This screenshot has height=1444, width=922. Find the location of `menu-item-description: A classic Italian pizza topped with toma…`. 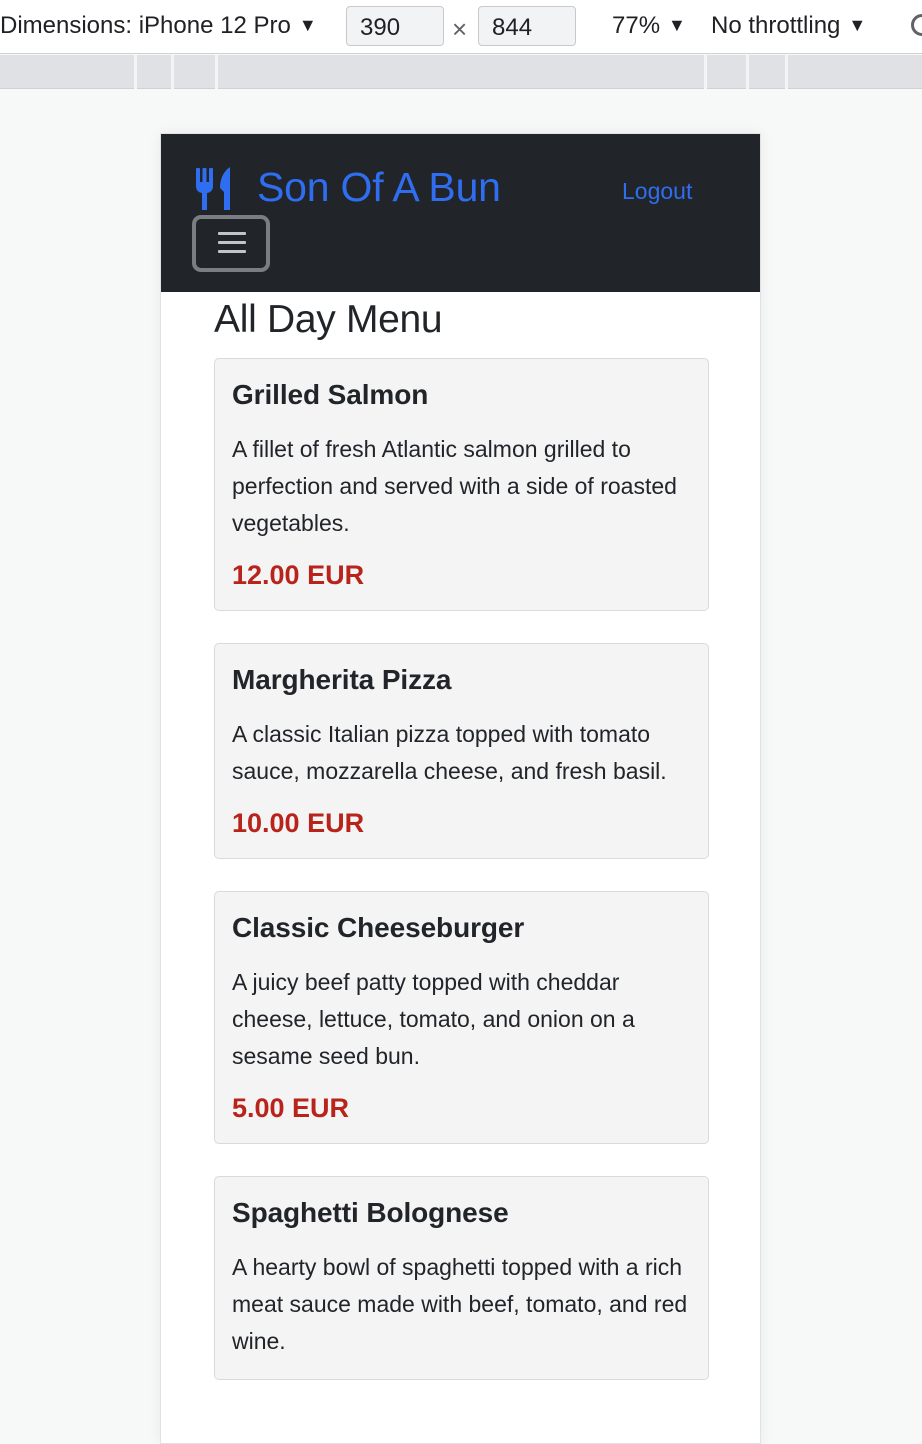

menu-item-description: A classic Italian pizza topped with toma… is located at coordinates (449, 752).